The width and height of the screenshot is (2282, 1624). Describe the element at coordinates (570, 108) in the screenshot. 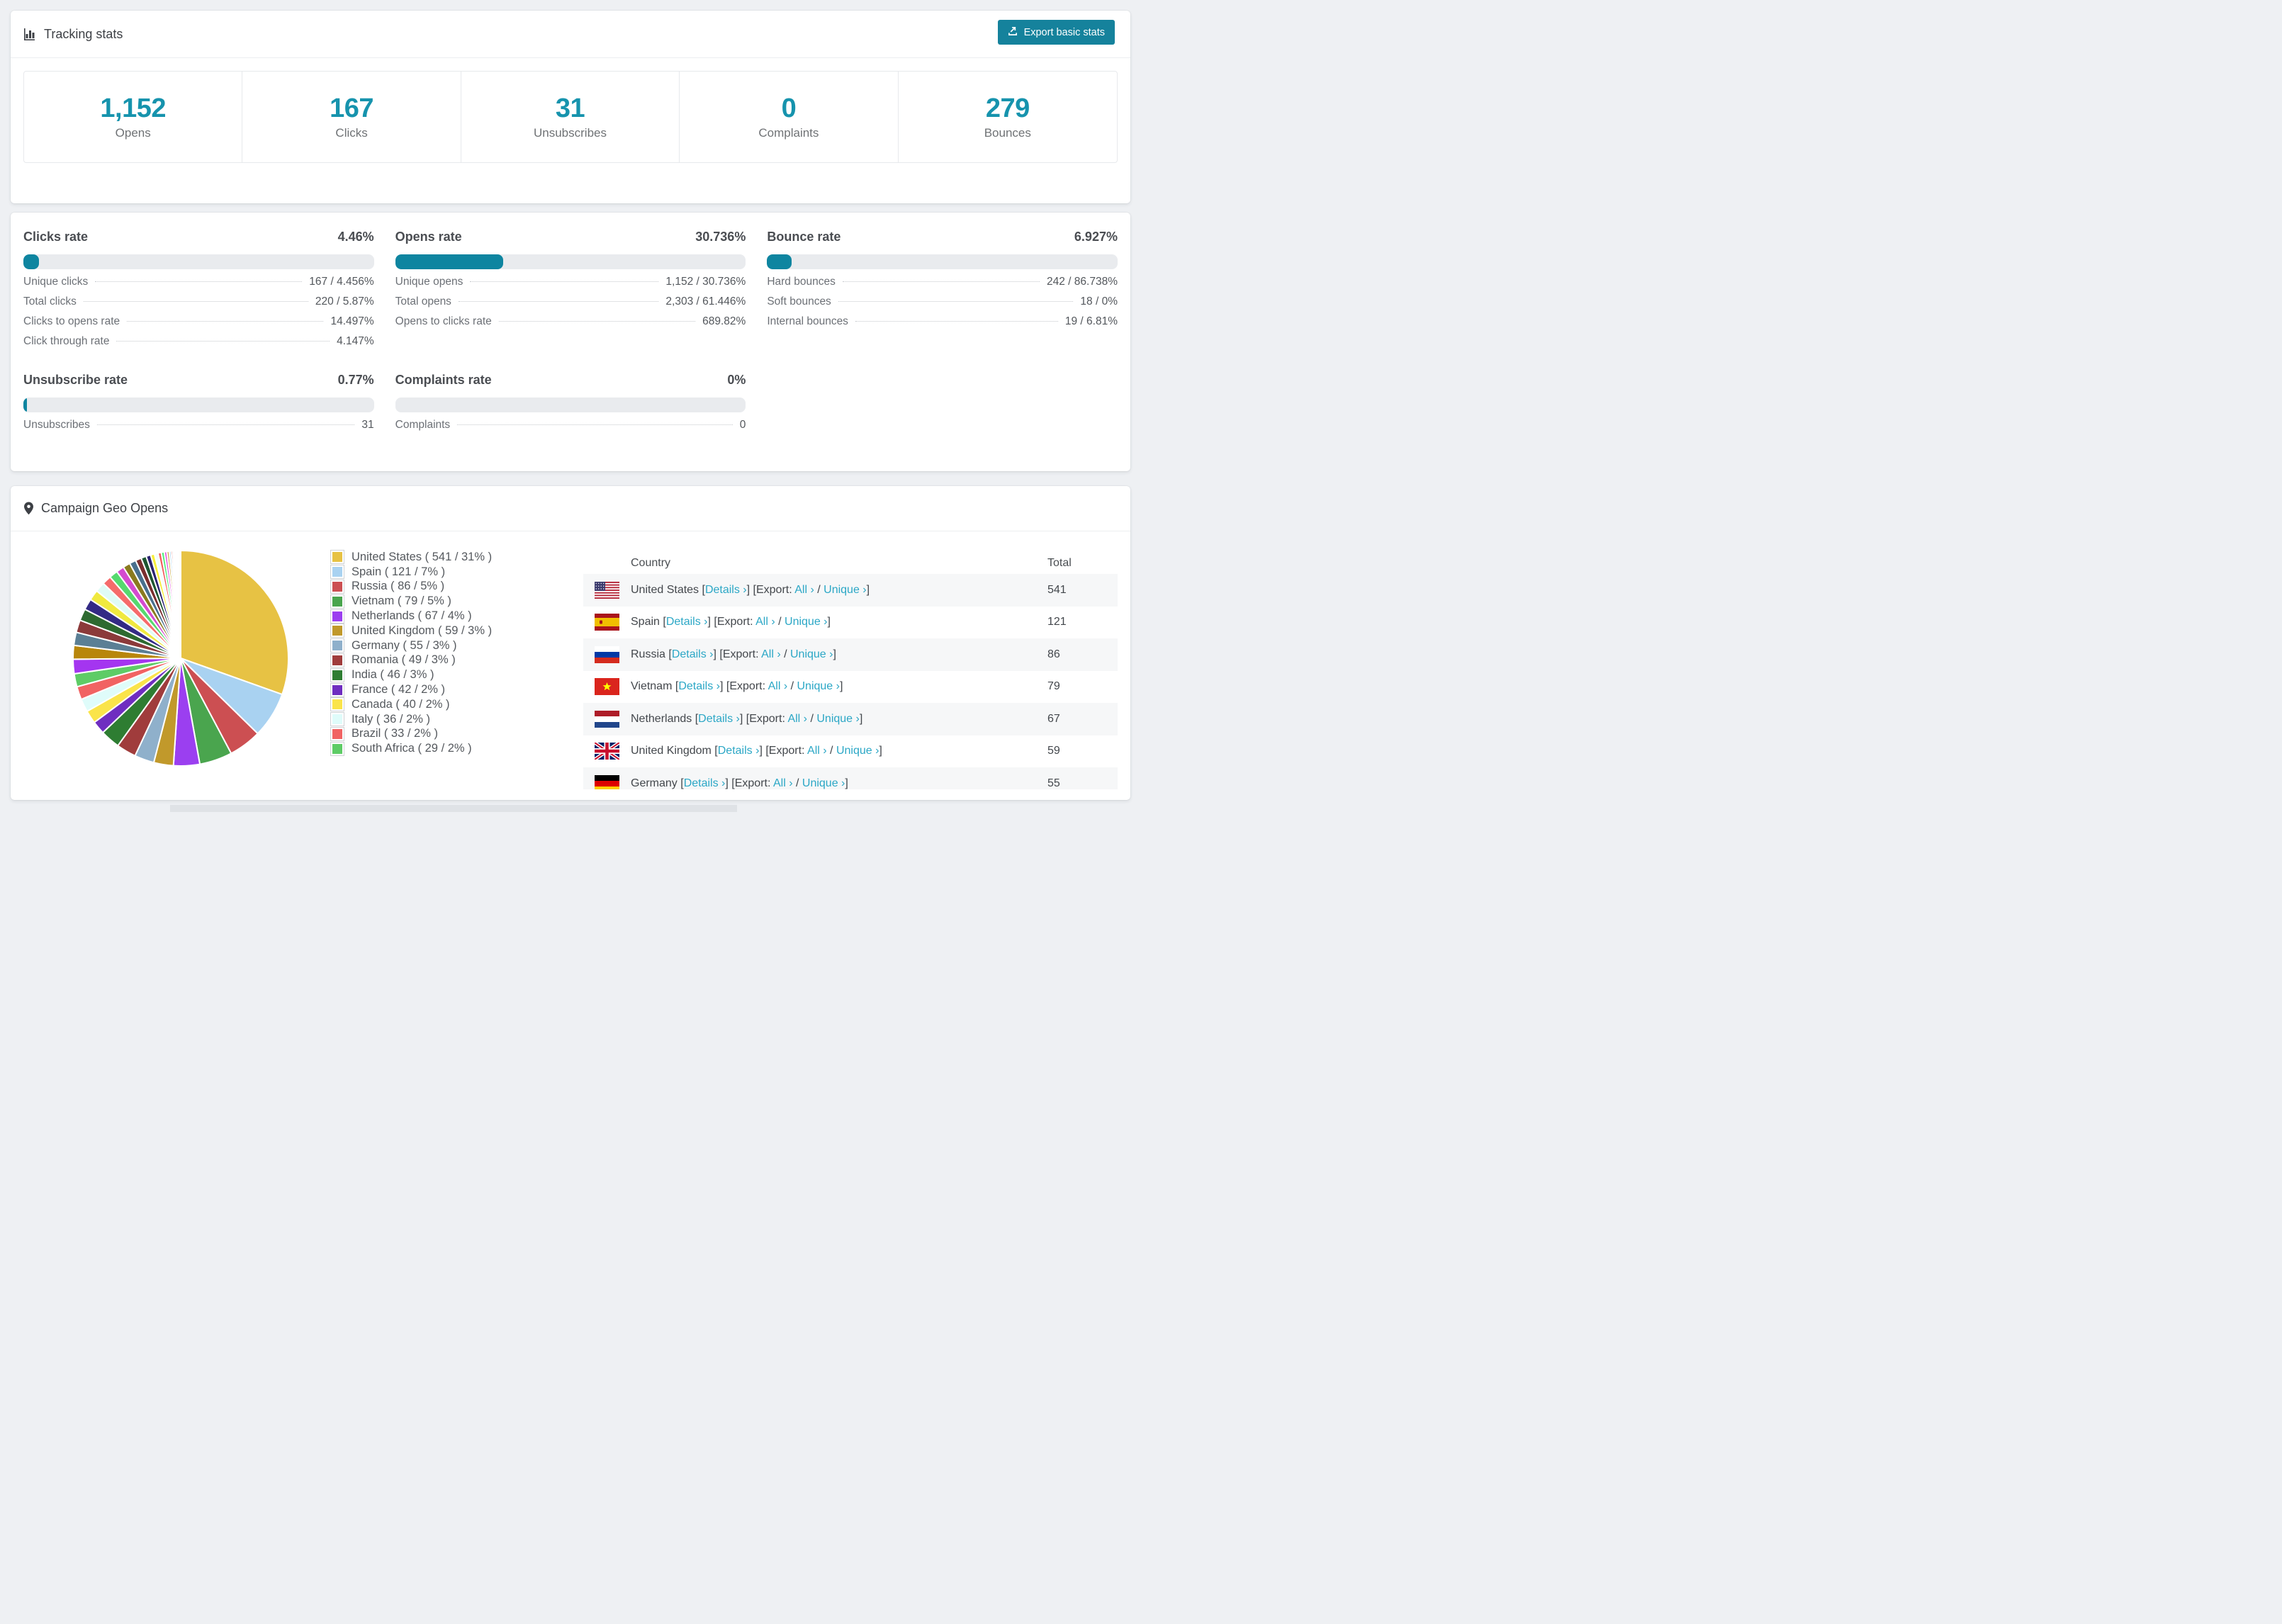

I see `summary-value: 31` at that location.